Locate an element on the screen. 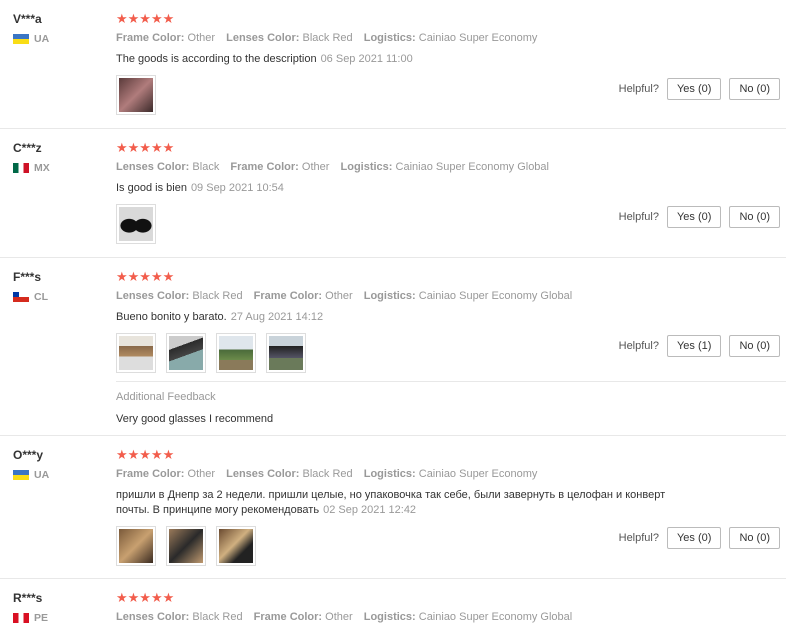  reviewer-info: O***y UA is located at coordinates (31, 464).